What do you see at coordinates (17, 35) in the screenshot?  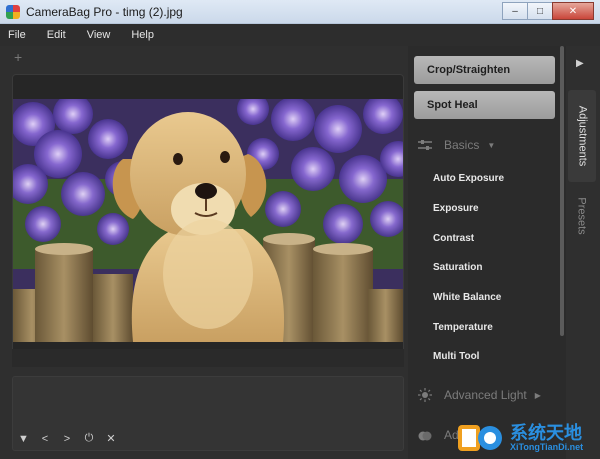 I see `menu-file: File` at bounding box center [17, 35].